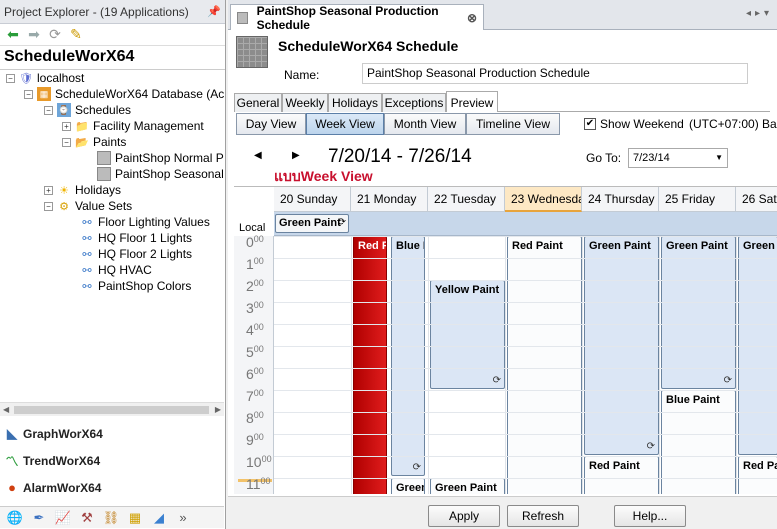 The height and width of the screenshot is (529, 777). I want to click on month-view-button: Month View, so click(425, 124).